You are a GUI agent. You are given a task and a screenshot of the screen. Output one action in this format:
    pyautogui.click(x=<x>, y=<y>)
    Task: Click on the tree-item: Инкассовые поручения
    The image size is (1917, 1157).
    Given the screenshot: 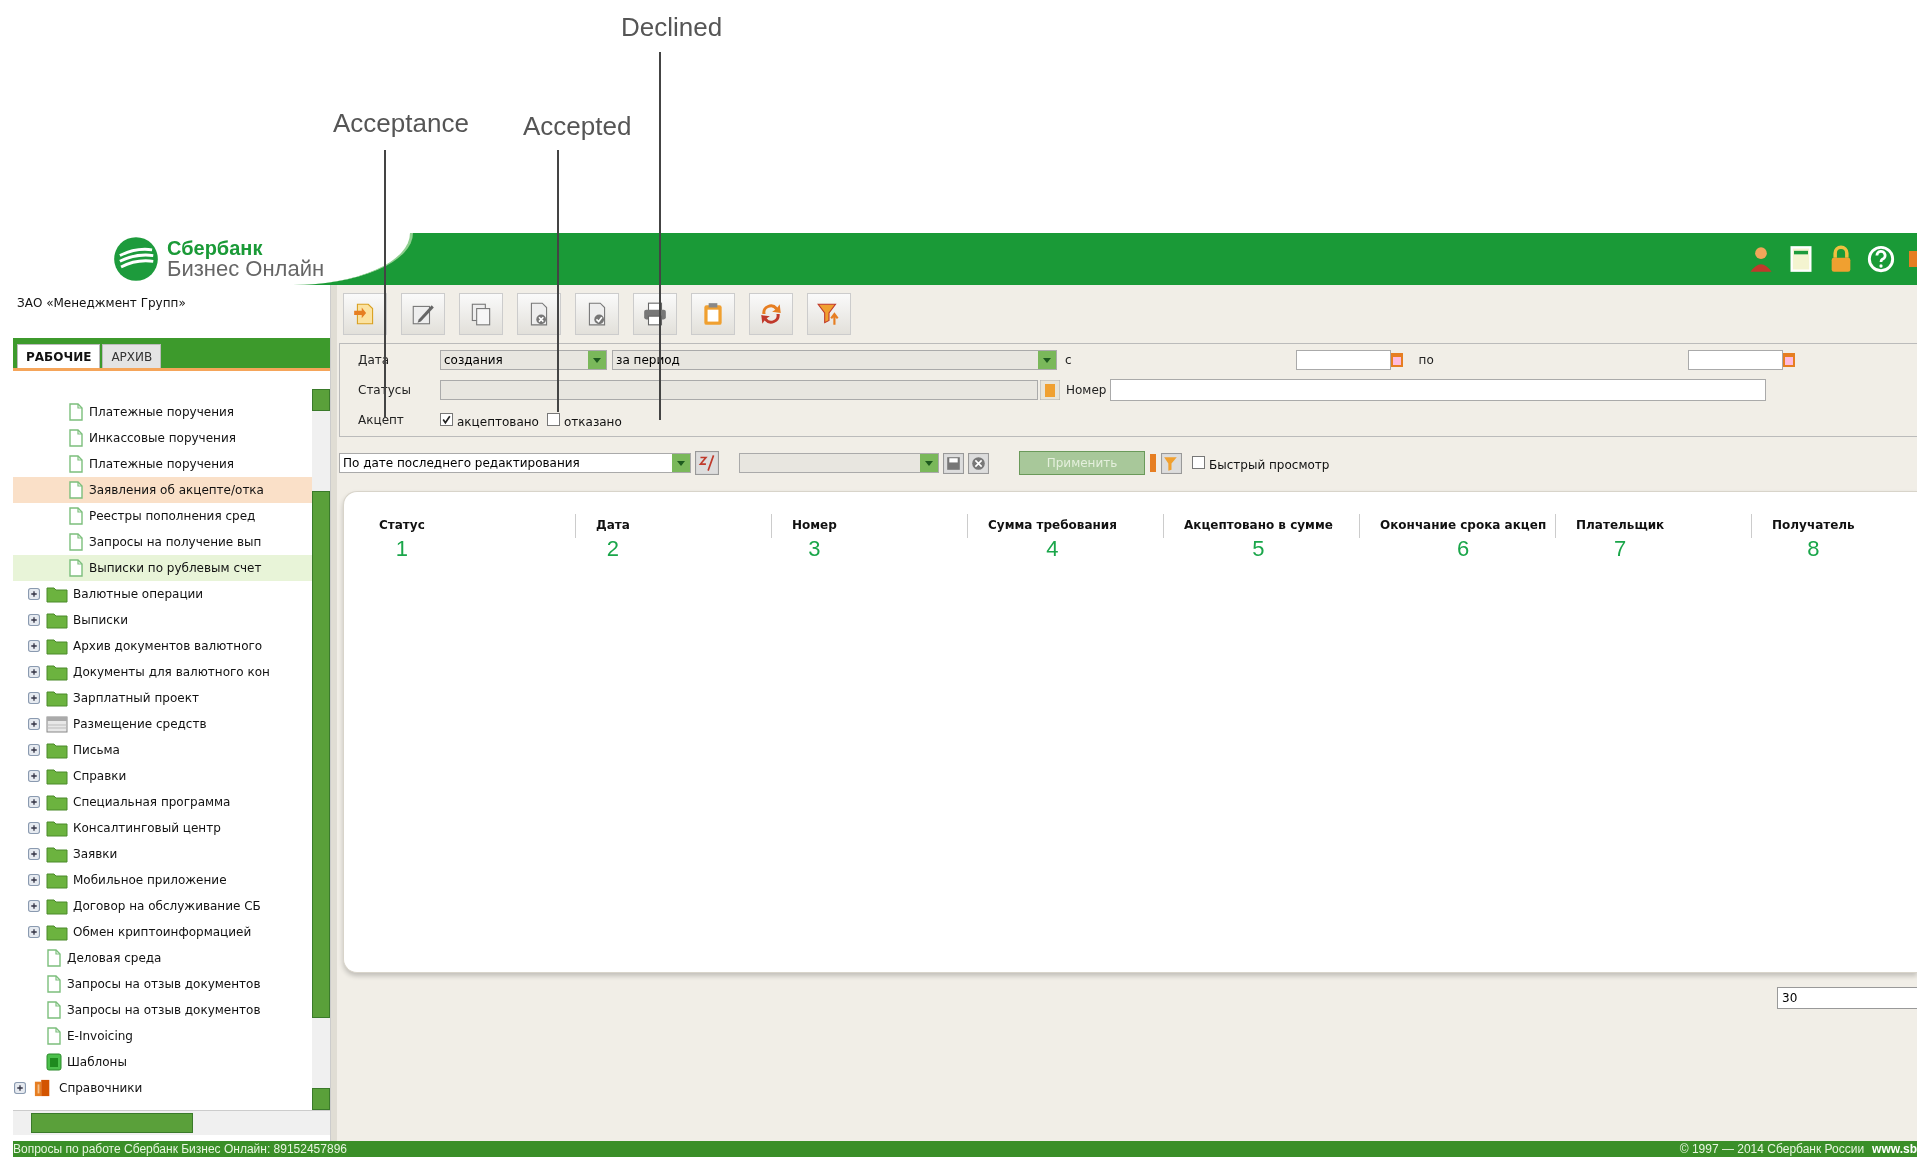 What is the action you would take?
    pyautogui.click(x=162, y=438)
    